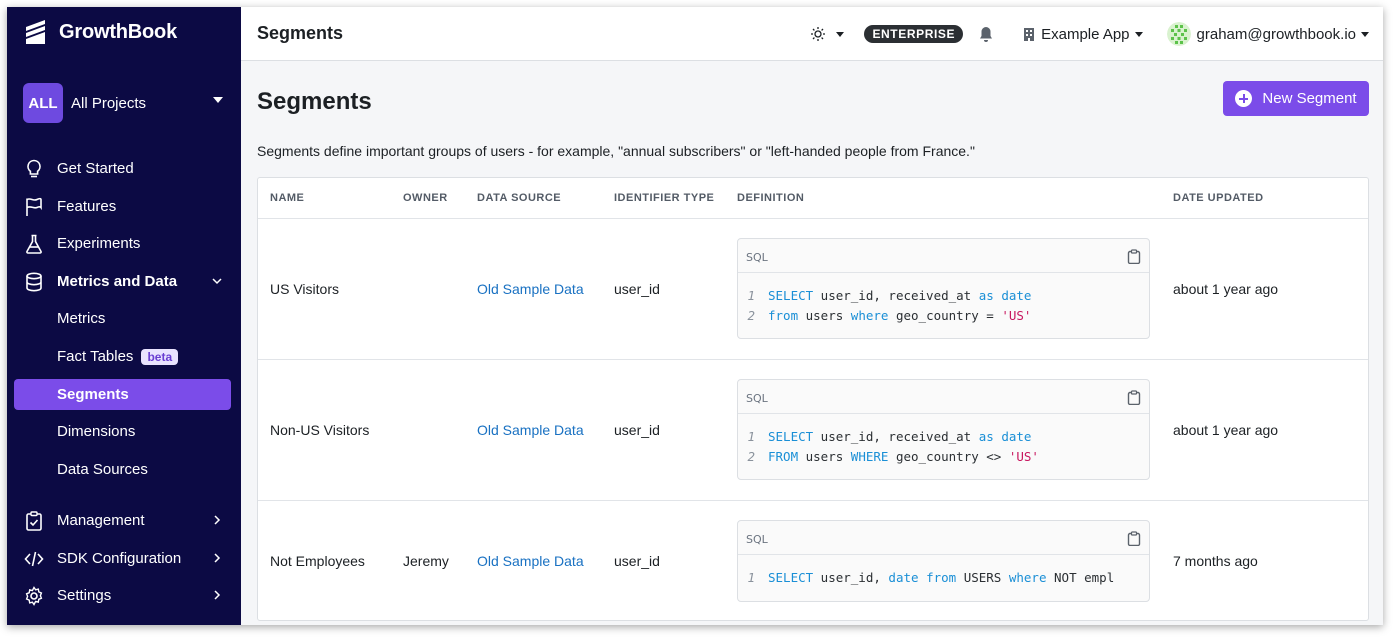  I want to click on nav-label: SDK Configuration, so click(119, 558).